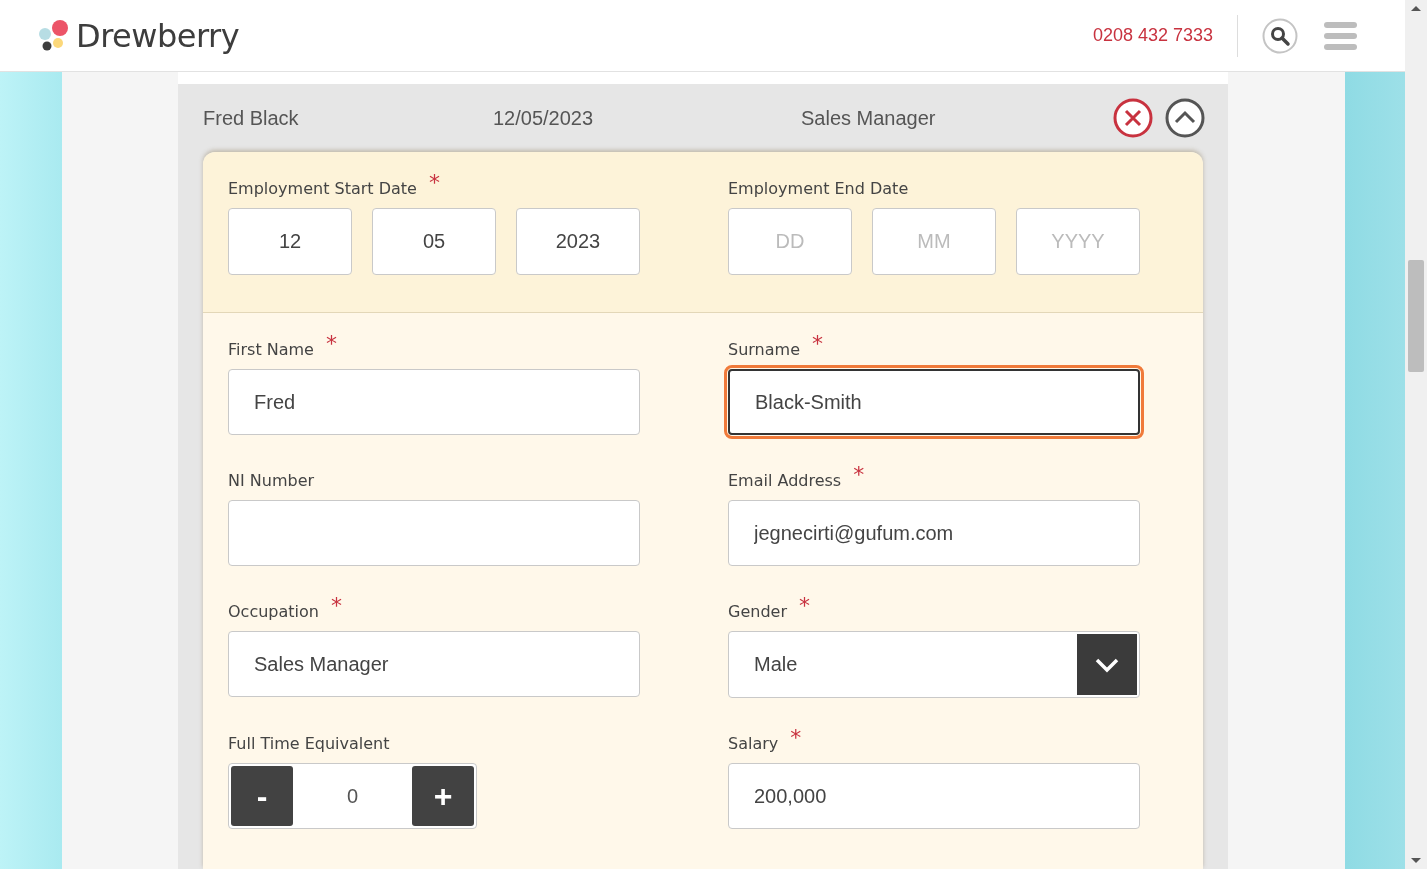 This screenshot has height=869, width=1427. What do you see at coordinates (785, 480) in the screenshot?
I see `field-label: Email Address` at bounding box center [785, 480].